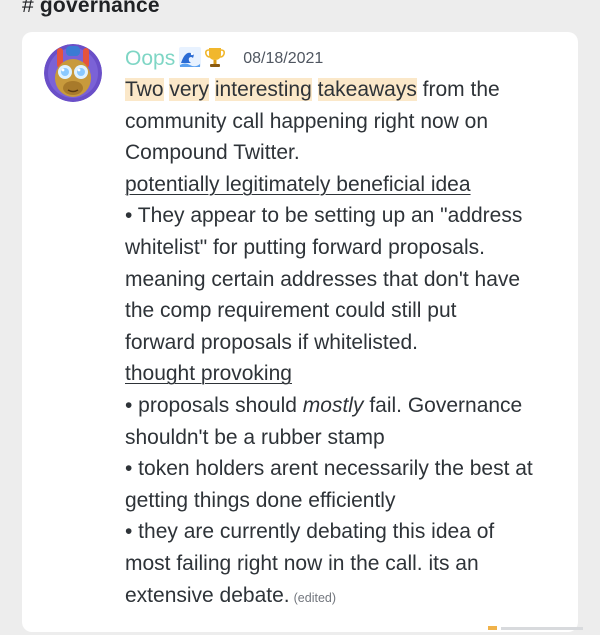 This screenshot has width=600, height=635. What do you see at coordinates (443, 405) in the screenshot?
I see `message-text: fail. Governance` at bounding box center [443, 405].